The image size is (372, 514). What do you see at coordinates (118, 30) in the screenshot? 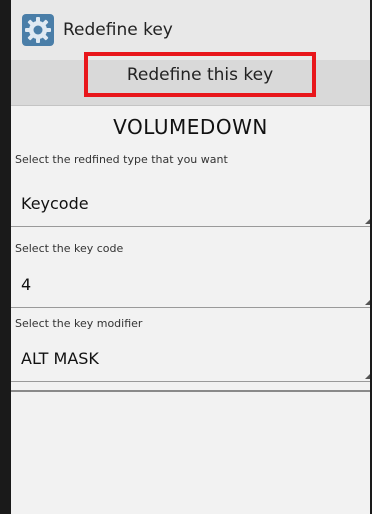
I see `window-title: Redefine key` at bounding box center [118, 30].